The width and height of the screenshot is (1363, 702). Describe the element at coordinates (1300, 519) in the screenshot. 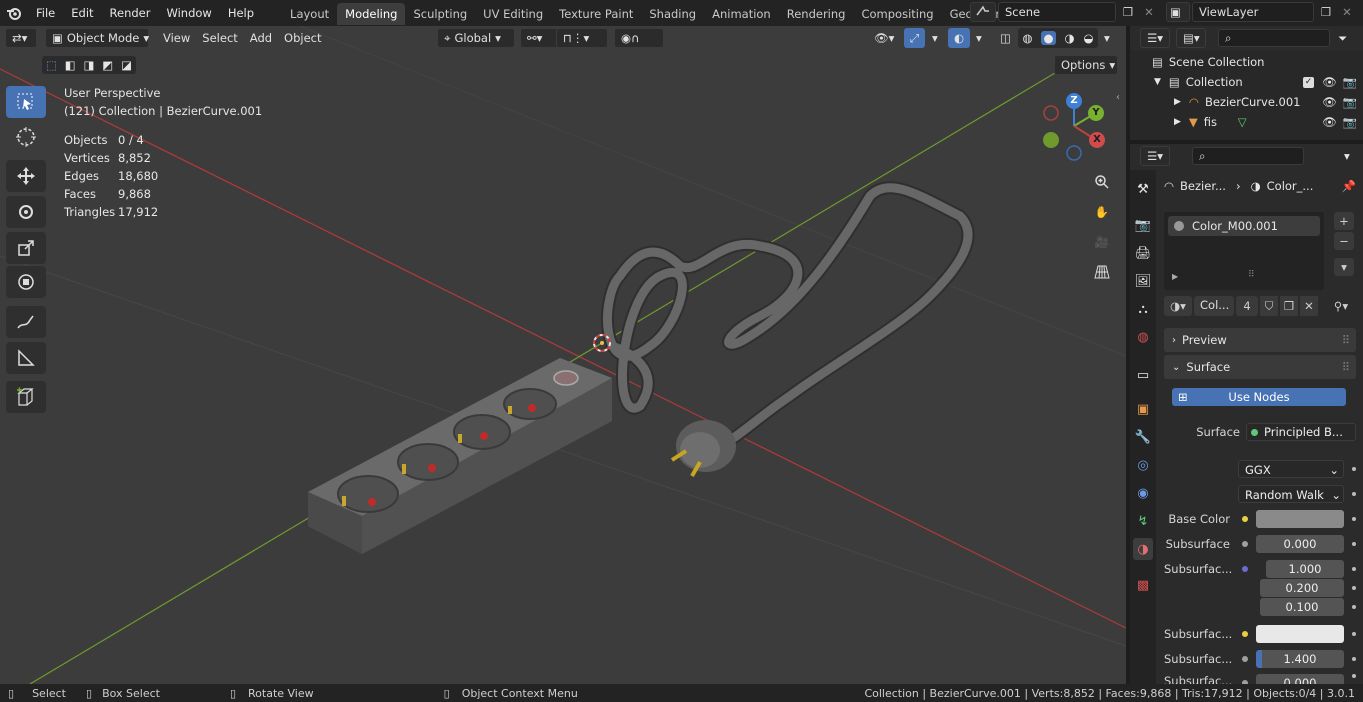

I see `base-color-swatch` at that location.